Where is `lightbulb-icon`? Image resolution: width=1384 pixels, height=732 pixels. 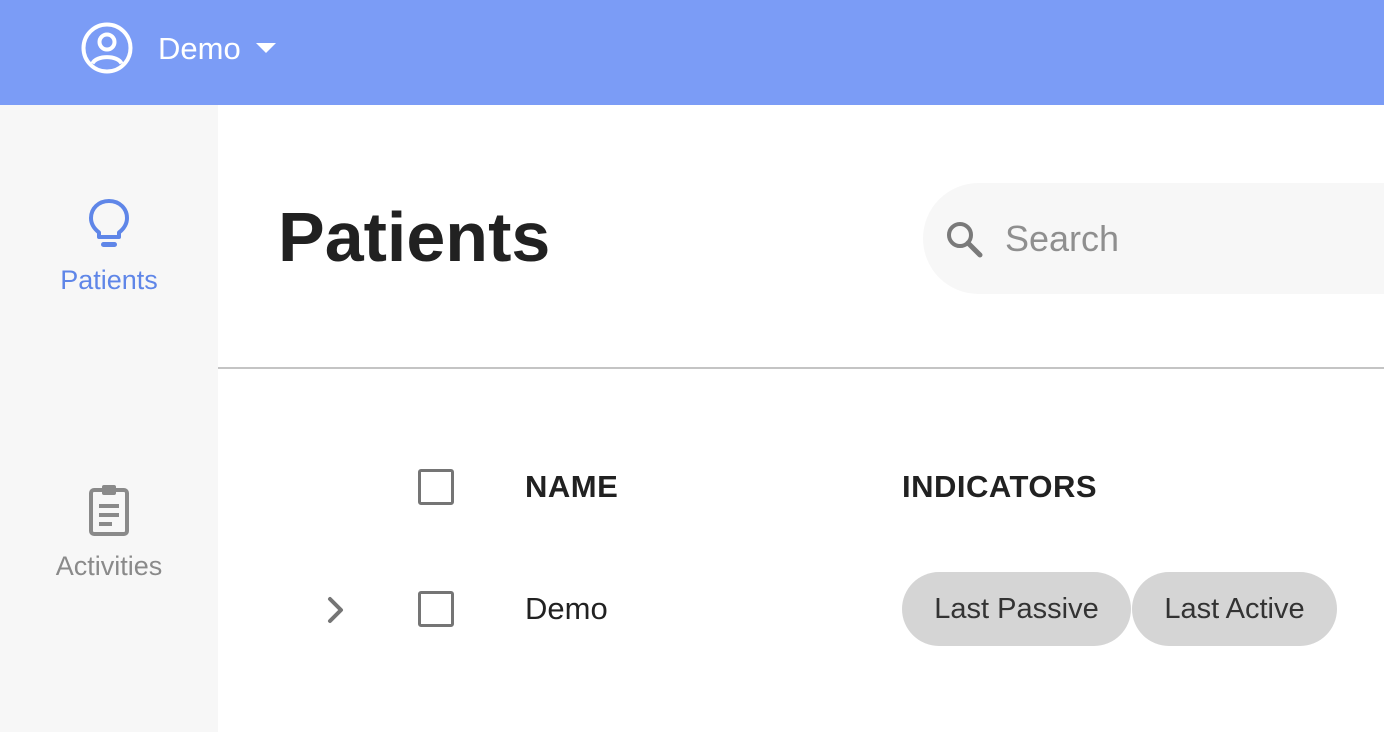 lightbulb-icon is located at coordinates (109, 223).